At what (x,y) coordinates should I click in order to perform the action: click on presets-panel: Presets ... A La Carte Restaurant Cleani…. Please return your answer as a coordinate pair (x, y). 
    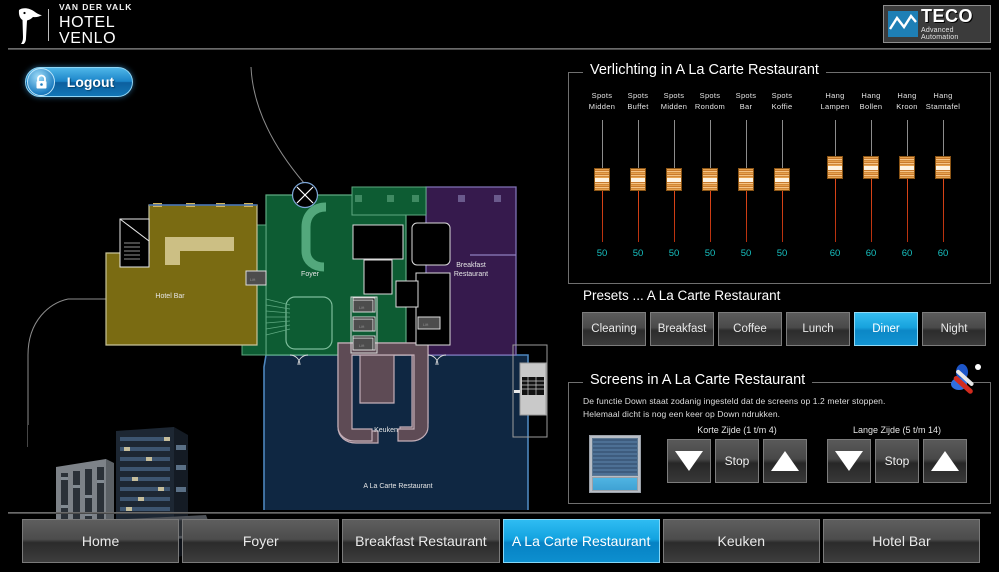
    Looking at the image, I should click on (779, 322).